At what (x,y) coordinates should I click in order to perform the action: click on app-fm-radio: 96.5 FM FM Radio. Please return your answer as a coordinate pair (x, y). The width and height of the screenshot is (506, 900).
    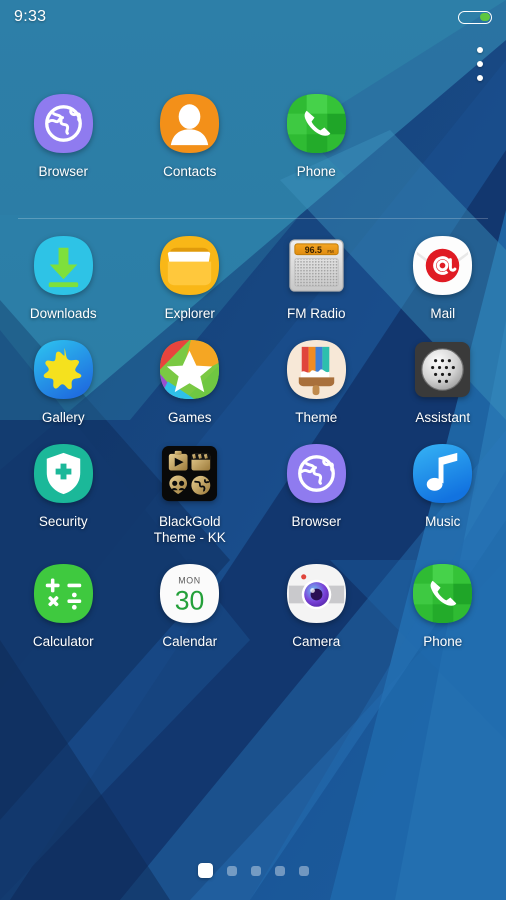
    Looking at the image, I should click on (316, 278).